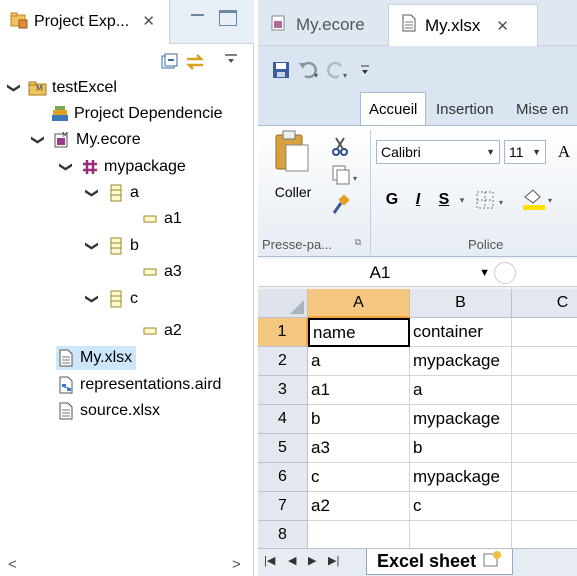  What do you see at coordinates (283, 390) in the screenshot?
I see `row-header: 3` at bounding box center [283, 390].